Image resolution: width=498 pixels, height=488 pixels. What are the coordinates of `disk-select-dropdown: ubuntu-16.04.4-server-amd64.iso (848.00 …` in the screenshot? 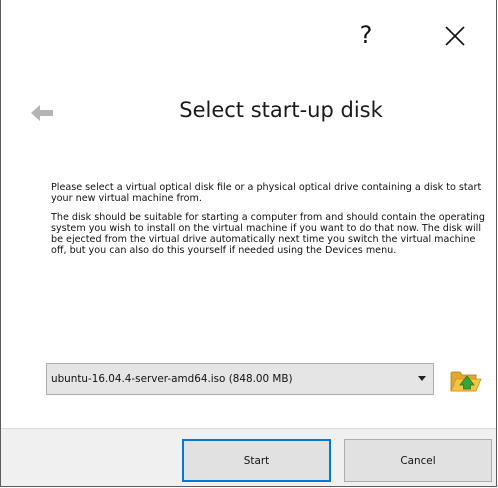 It's located at (240, 379).